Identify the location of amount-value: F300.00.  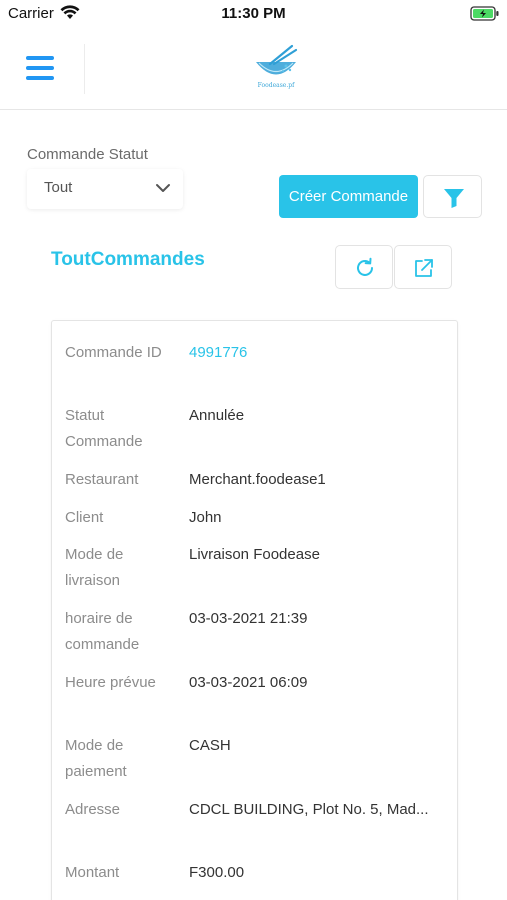
(217, 872).